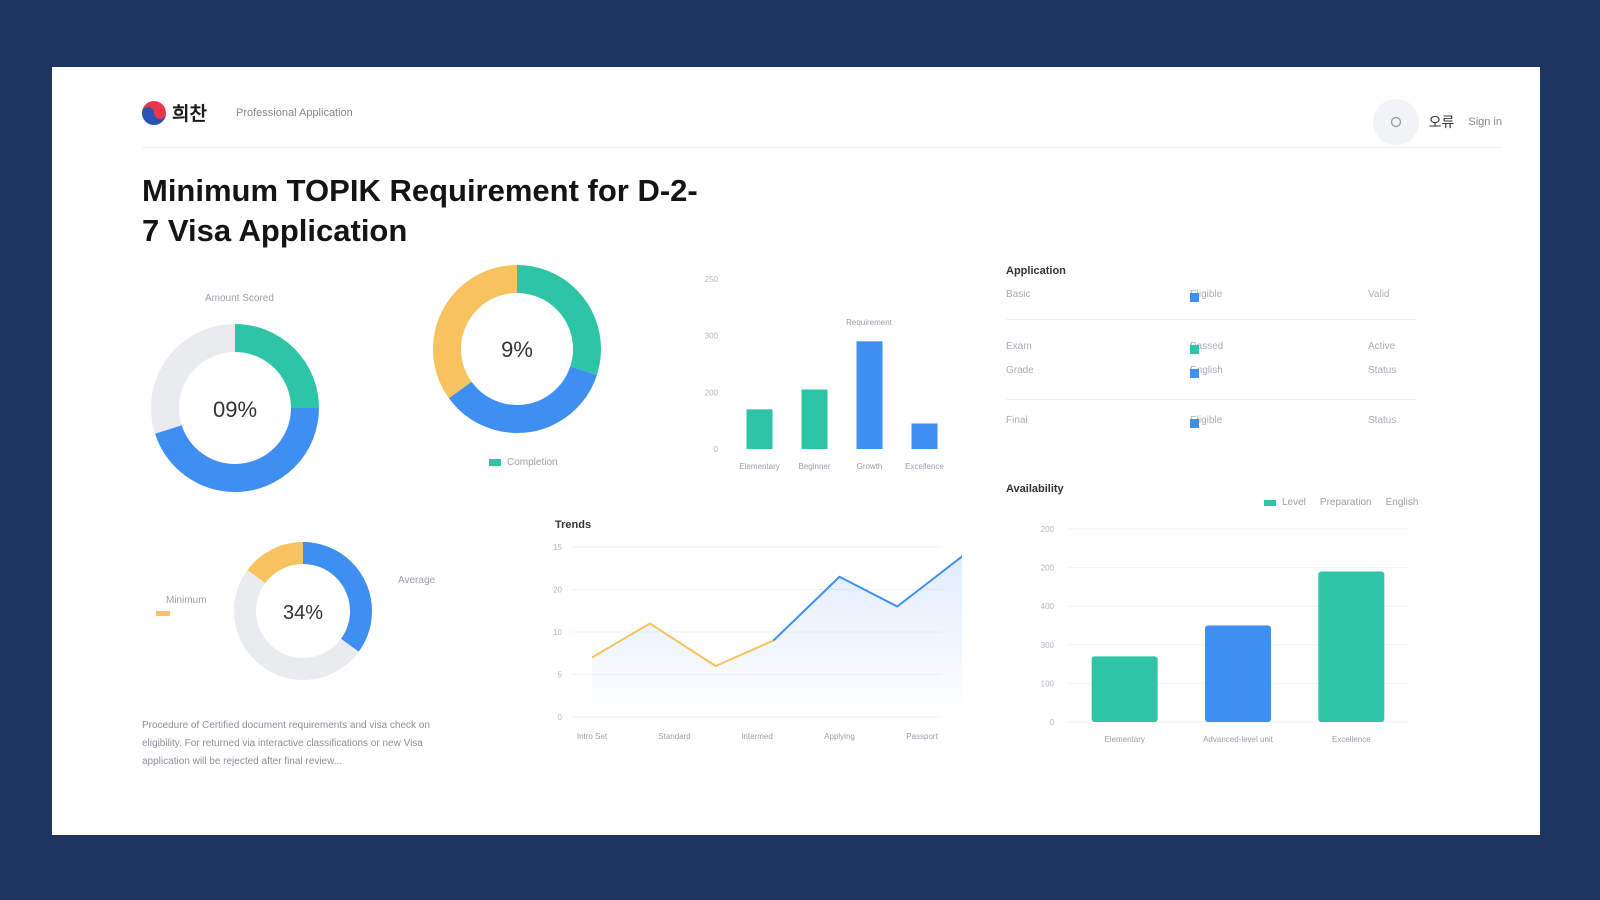  I want to click on legend-item: Level, so click(1285, 502).